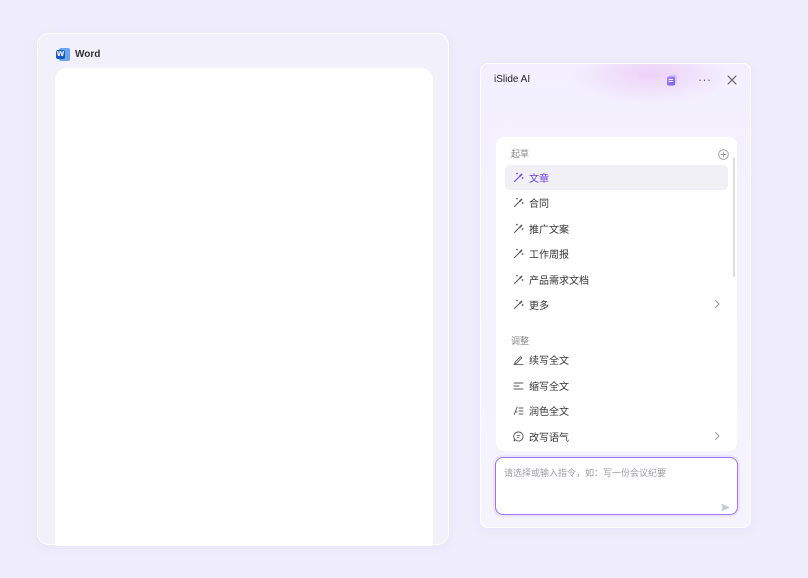  Describe the element at coordinates (734, 217) in the screenshot. I see `menu-scrollbar` at that location.